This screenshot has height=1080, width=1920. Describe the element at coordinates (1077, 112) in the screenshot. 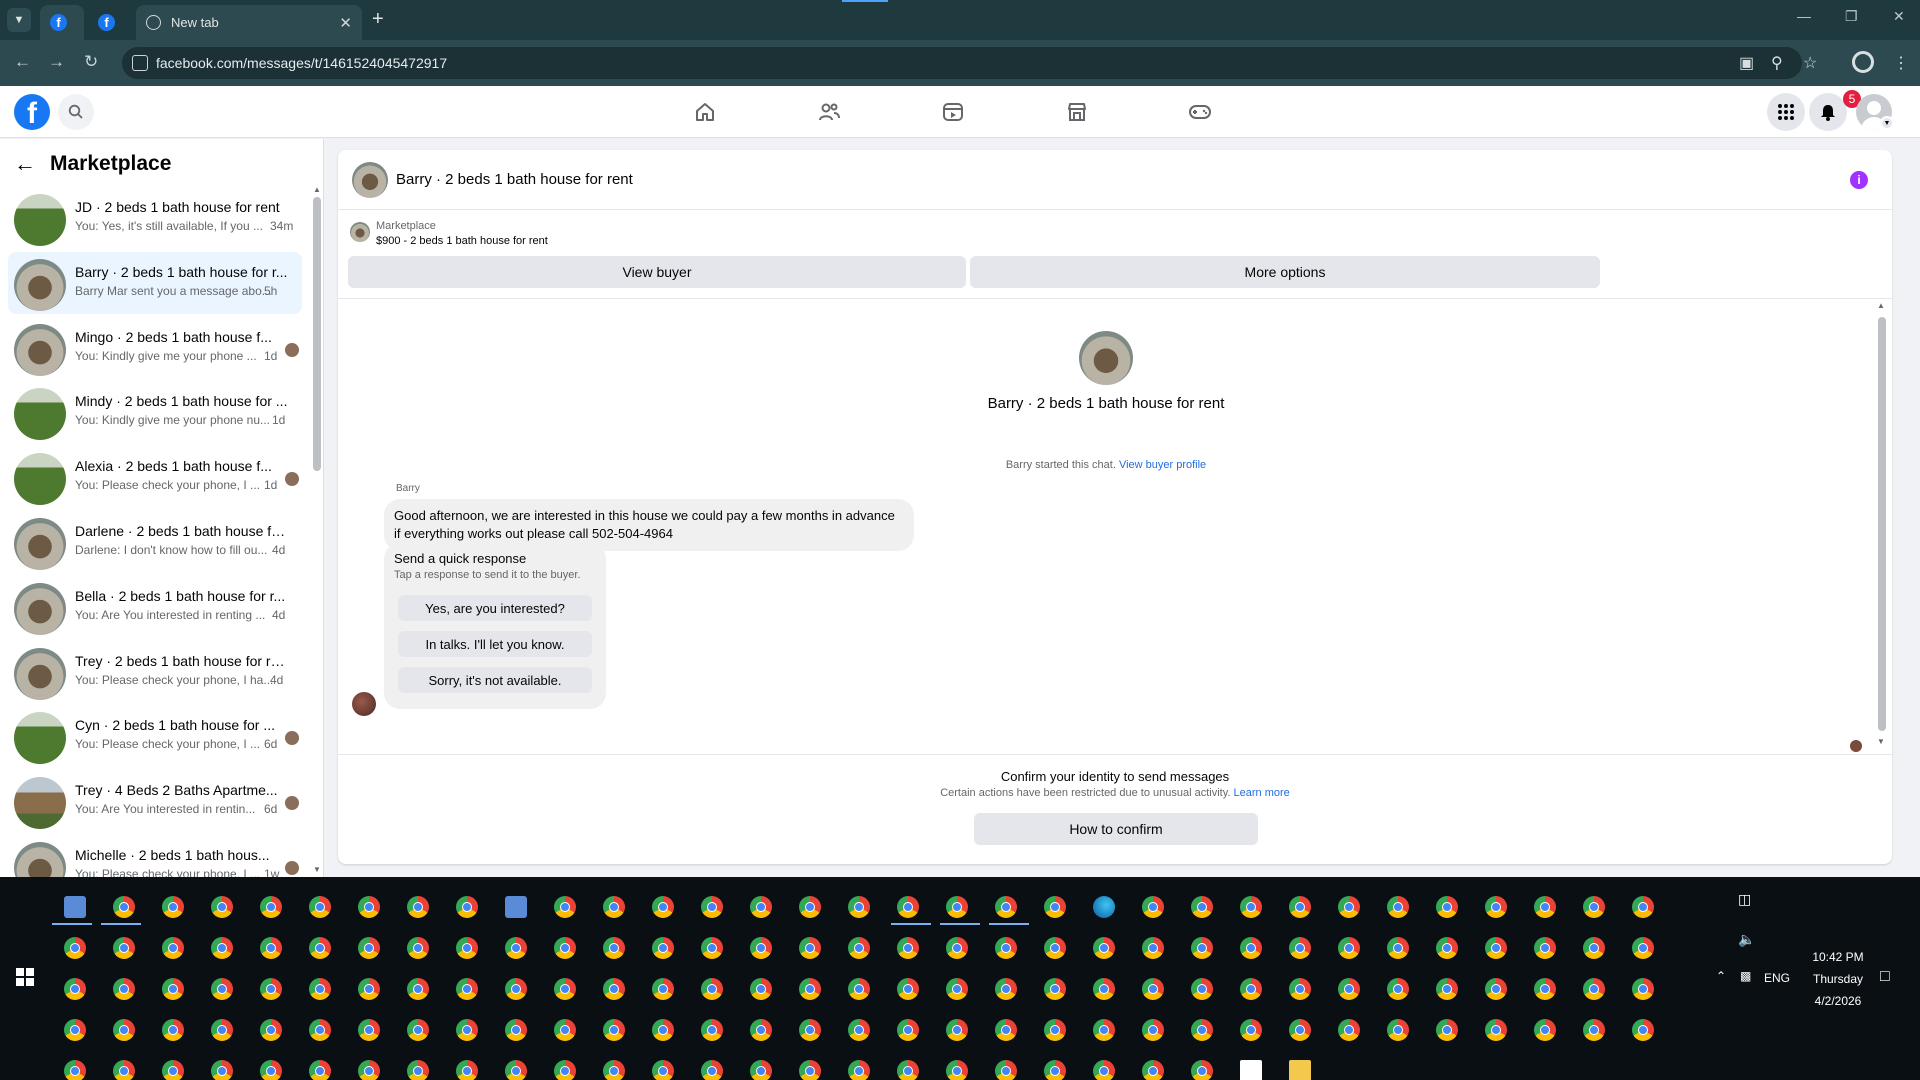

I see `marketplace-nav-button` at that location.